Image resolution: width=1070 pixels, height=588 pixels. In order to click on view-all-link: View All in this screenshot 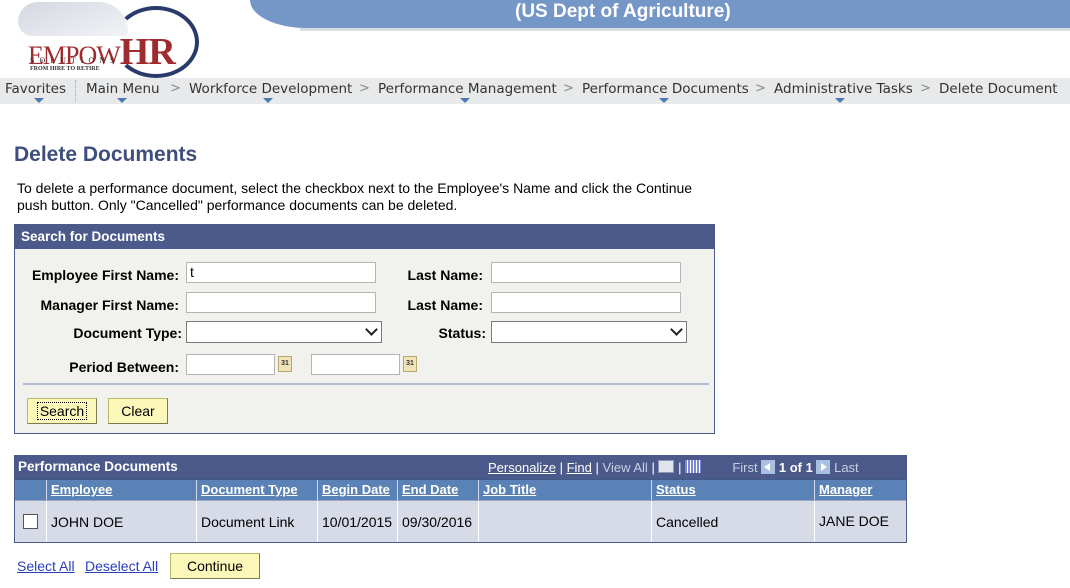, I will do `click(625, 467)`.